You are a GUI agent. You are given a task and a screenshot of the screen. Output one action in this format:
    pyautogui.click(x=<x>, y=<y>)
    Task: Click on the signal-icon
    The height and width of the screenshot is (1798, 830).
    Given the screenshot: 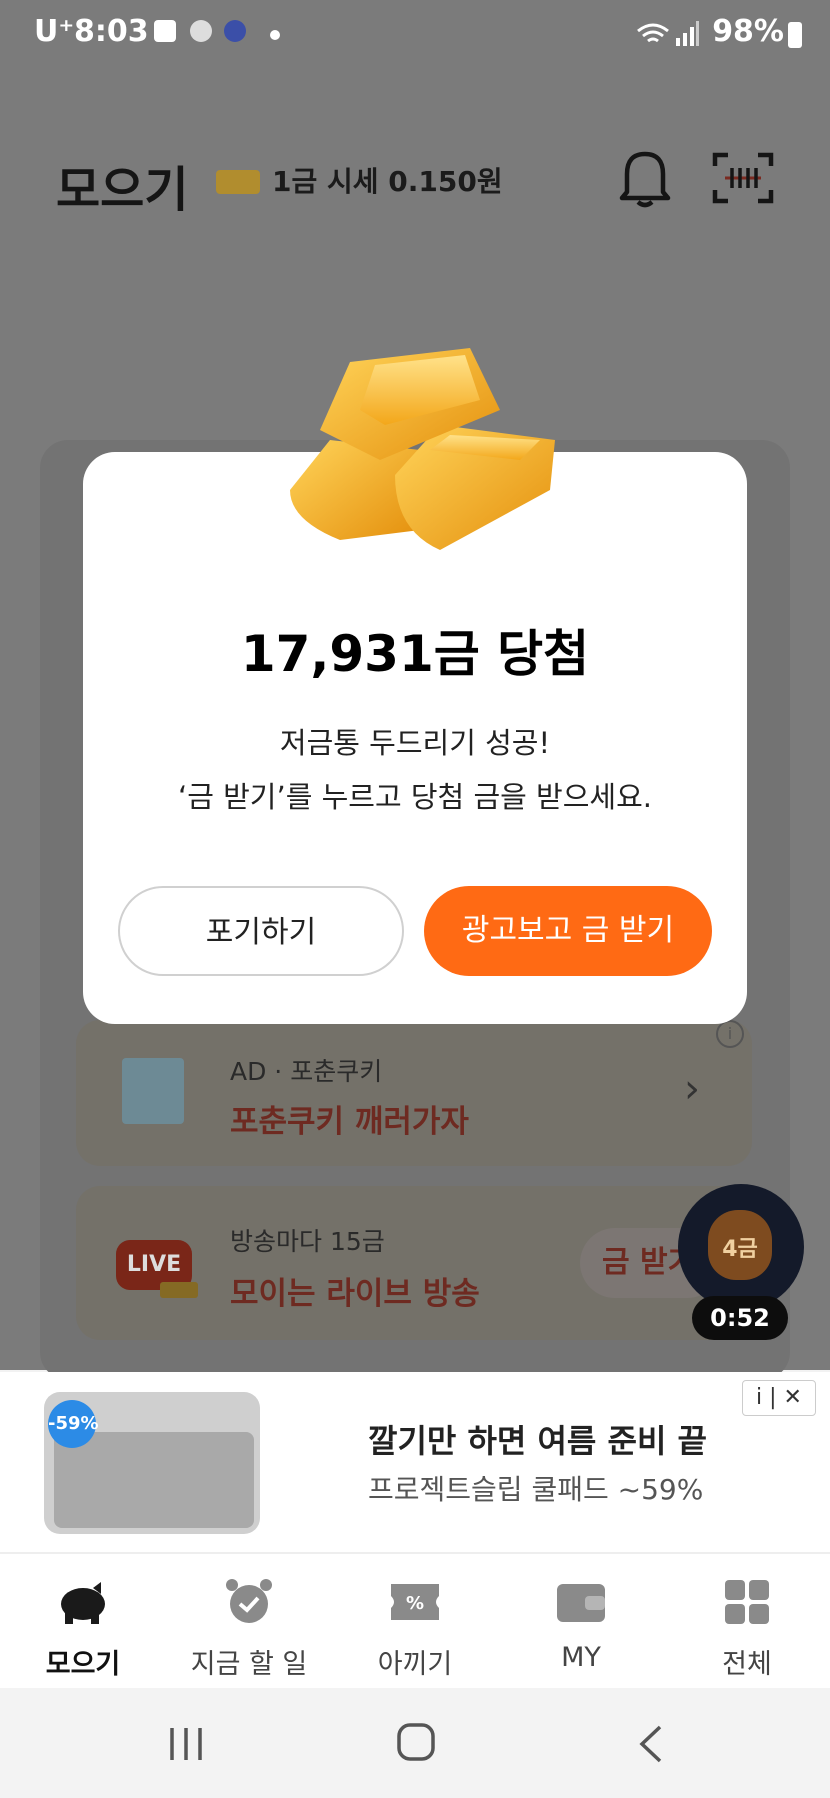 What is the action you would take?
    pyautogui.click(x=687, y=33)
    